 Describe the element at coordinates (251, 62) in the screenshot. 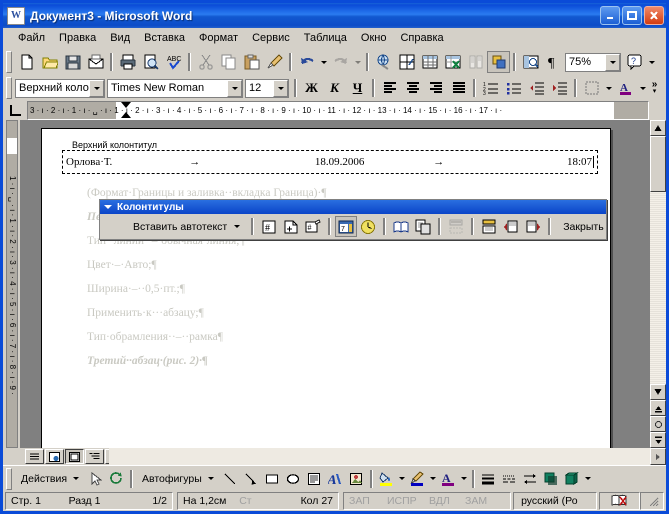

I see `paste-icon` at that location.